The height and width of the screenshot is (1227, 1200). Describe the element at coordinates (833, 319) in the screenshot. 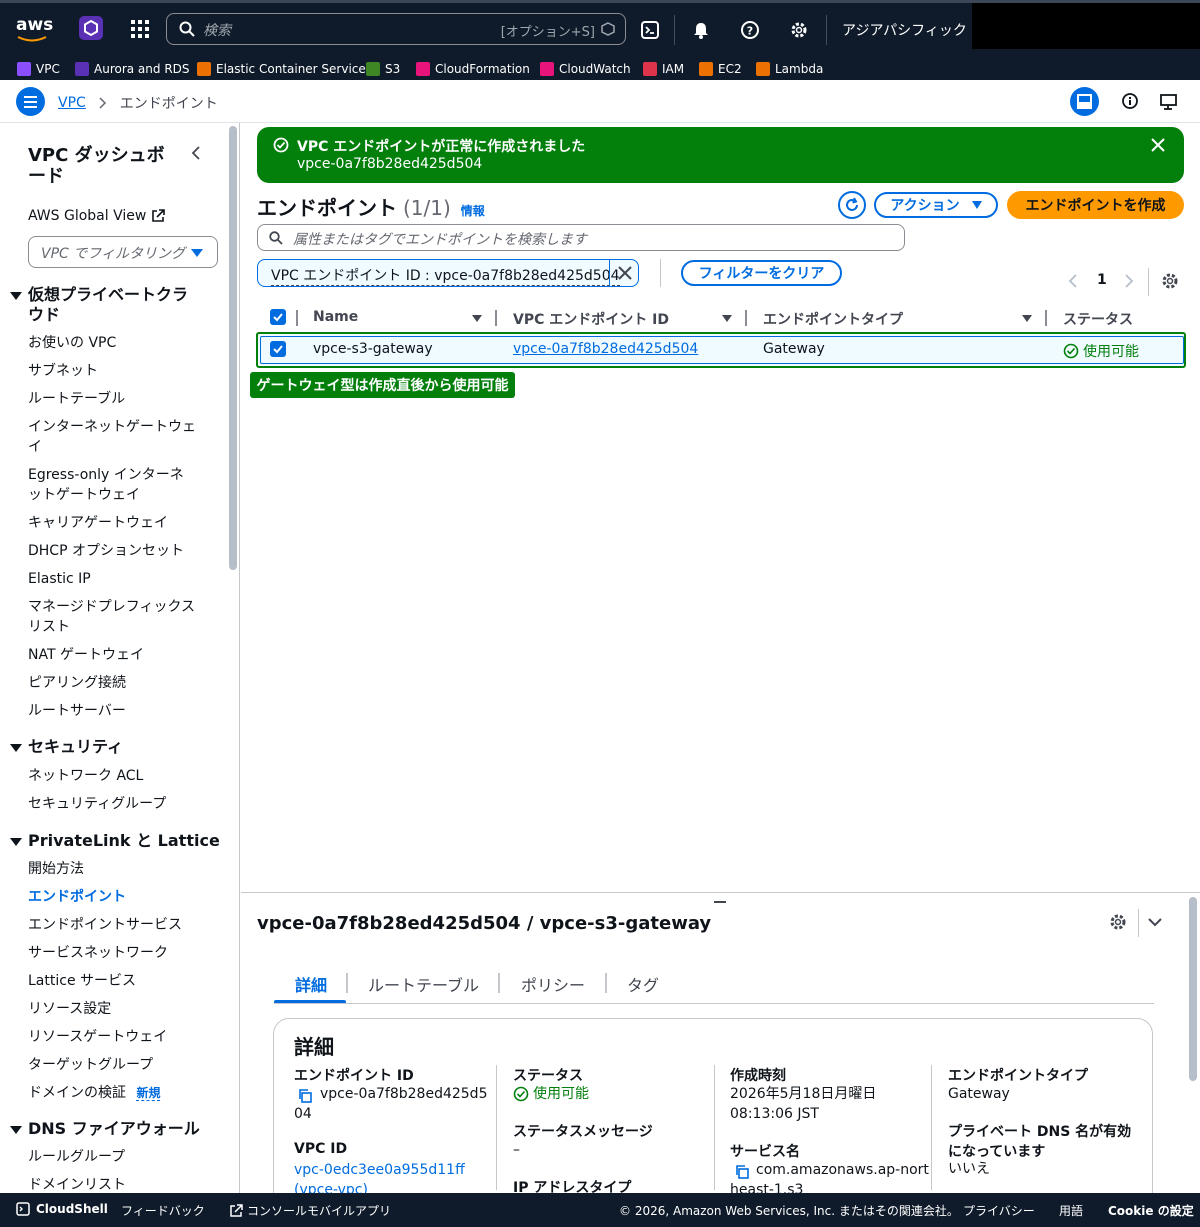

I see `column-header-endpoint-type: エンドポイントタイプ` at that location.